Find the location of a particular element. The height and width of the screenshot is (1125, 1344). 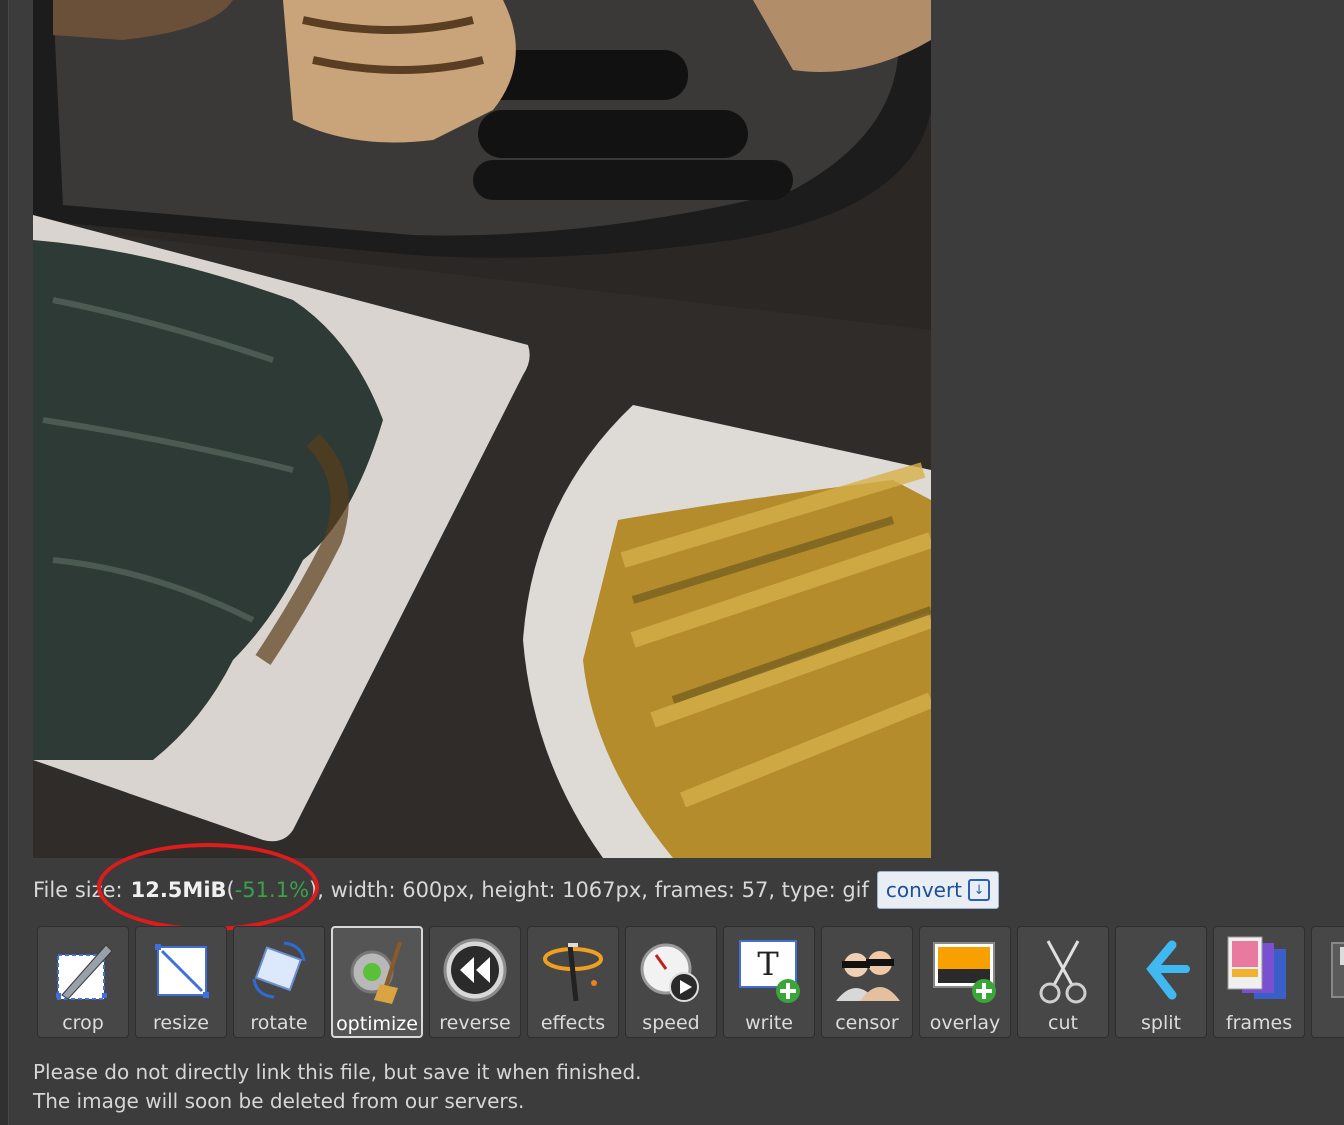

svg-text: T is located at coordinates (768, 964).